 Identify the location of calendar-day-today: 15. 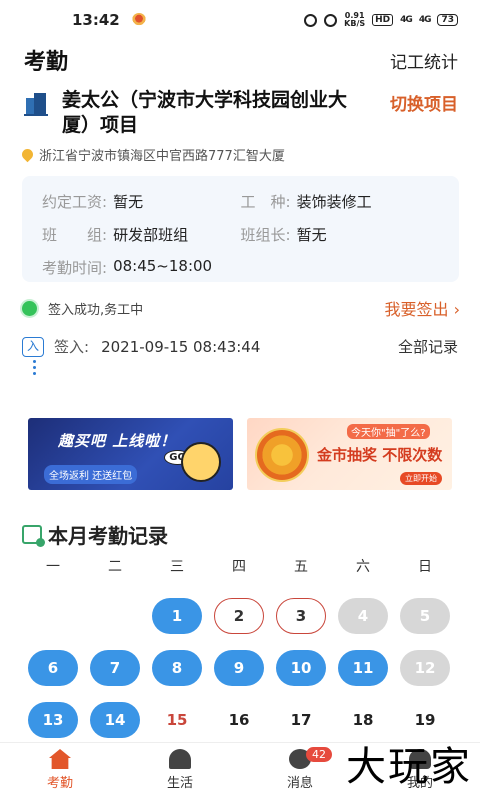
(177, 720).